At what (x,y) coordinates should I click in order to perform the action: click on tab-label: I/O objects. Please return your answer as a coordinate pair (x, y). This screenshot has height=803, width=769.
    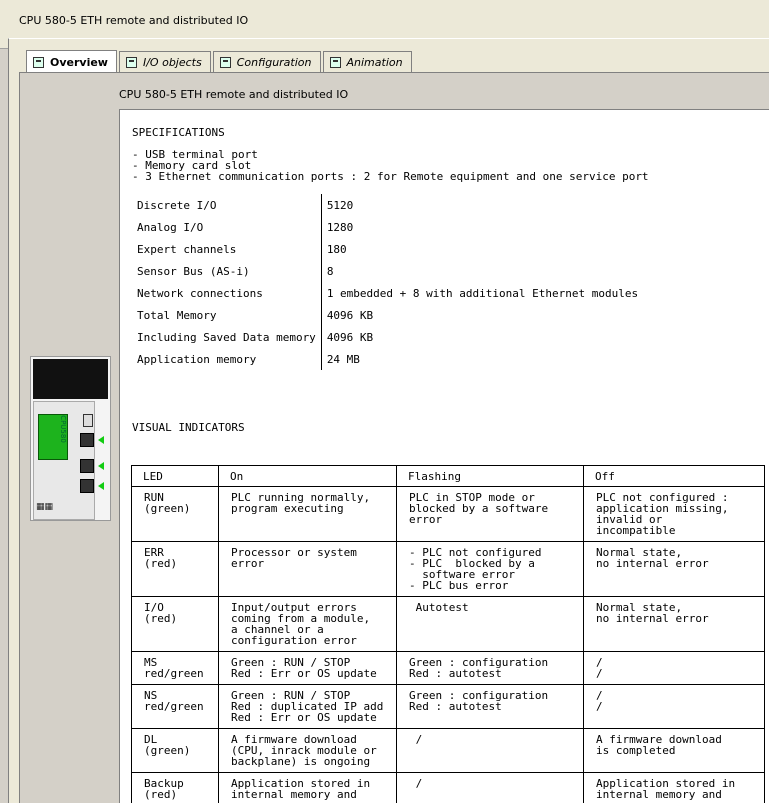
    Looking at the image, I should click on (172, 62).